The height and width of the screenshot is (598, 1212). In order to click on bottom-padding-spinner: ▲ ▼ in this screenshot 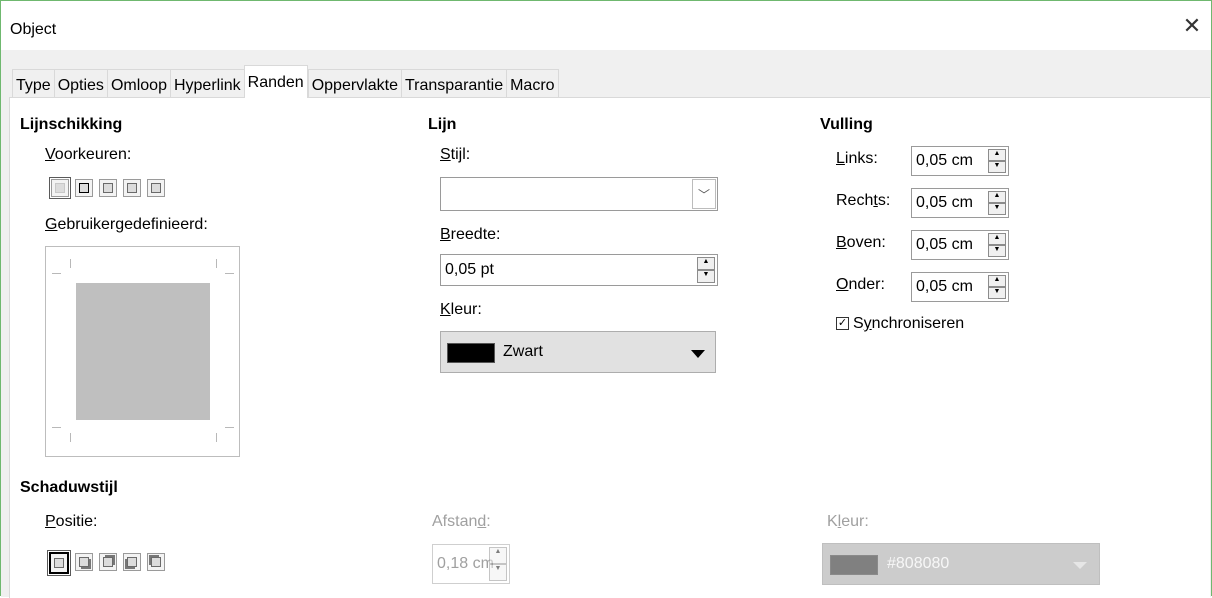, I will do `click(997, 287)`.